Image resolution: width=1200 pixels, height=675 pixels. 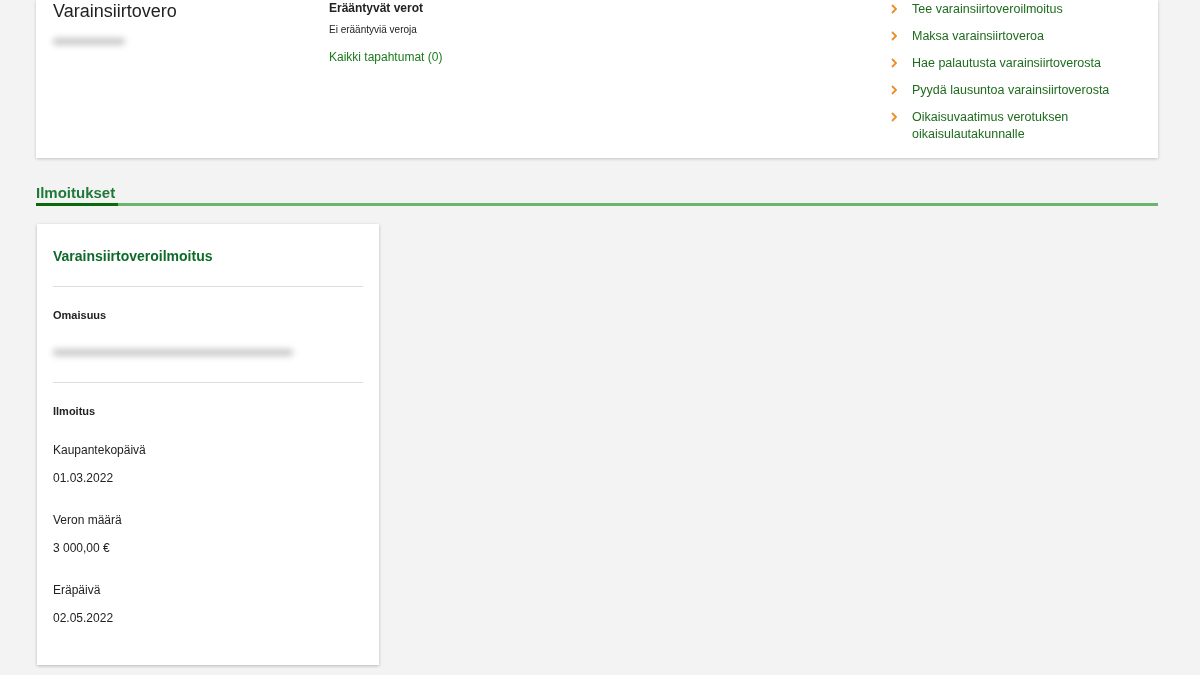 I want to click on blurred-text, so click(x=89, y=41).